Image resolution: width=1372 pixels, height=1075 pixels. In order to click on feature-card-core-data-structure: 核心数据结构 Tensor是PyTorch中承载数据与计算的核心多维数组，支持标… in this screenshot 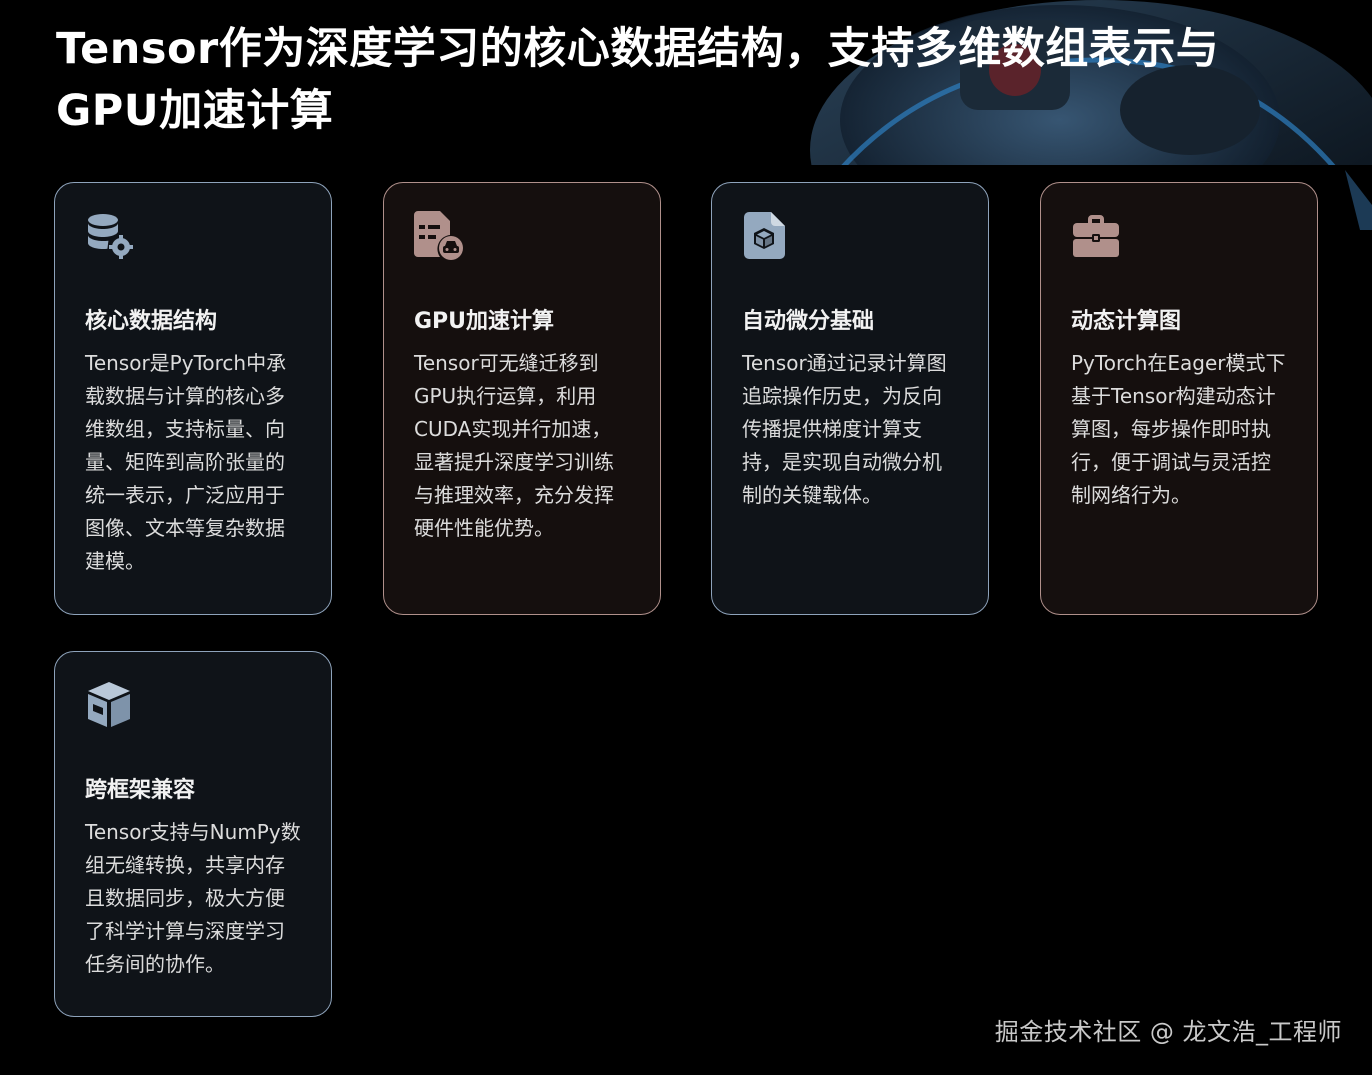, I will do `click(193, 398)`.